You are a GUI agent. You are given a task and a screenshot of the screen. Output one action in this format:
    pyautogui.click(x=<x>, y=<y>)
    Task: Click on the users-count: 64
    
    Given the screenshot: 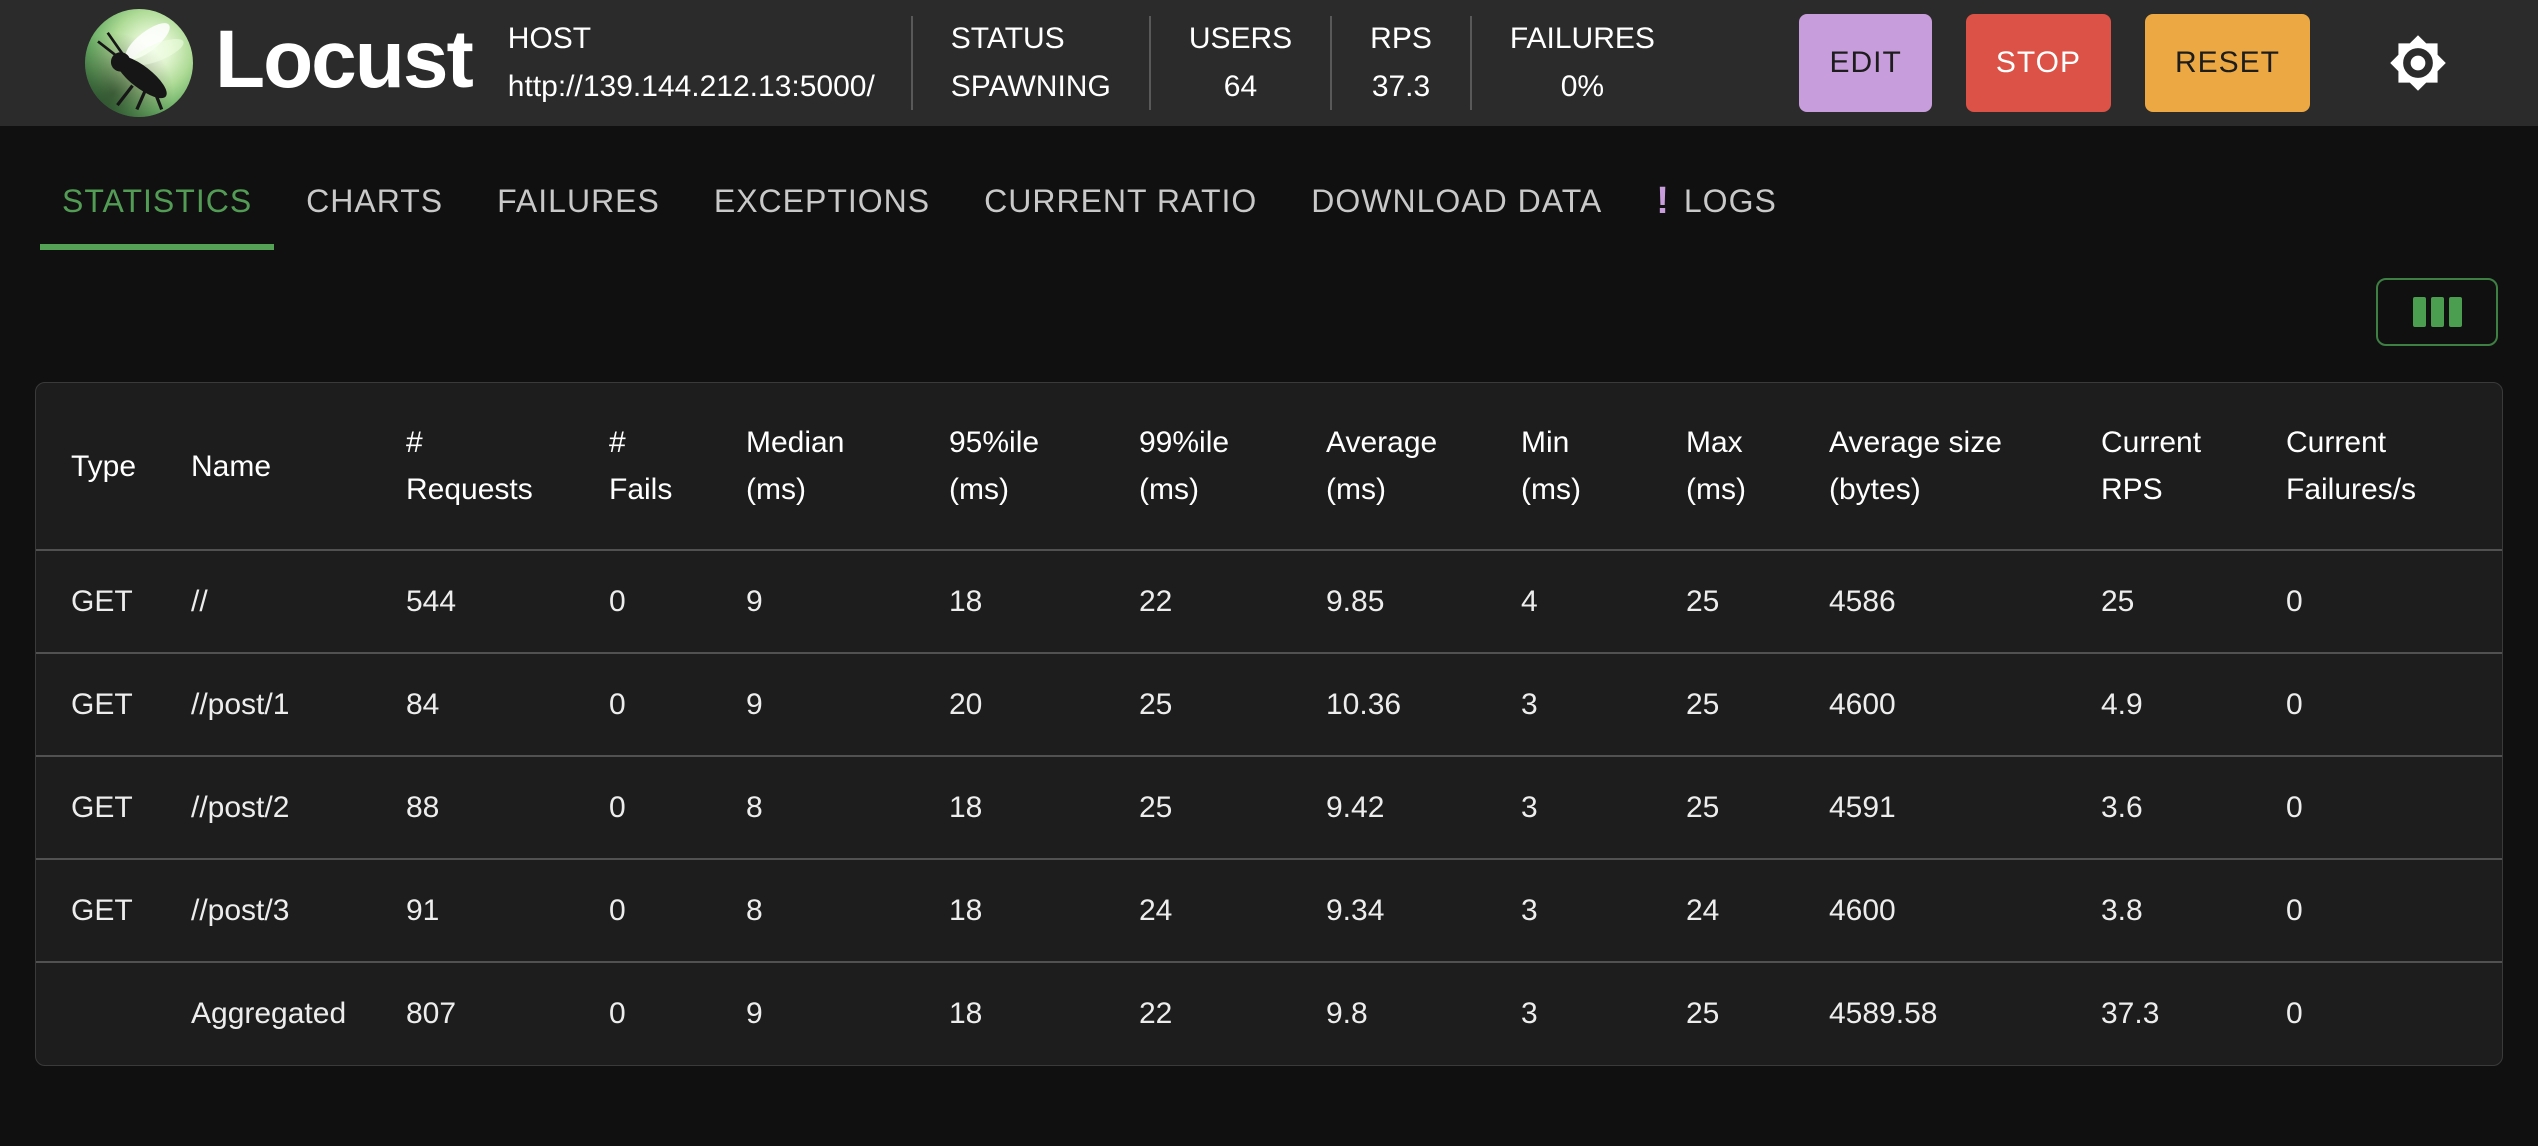 What is the action you would take?
    pyautogui.click(x=1240, y=86)
    